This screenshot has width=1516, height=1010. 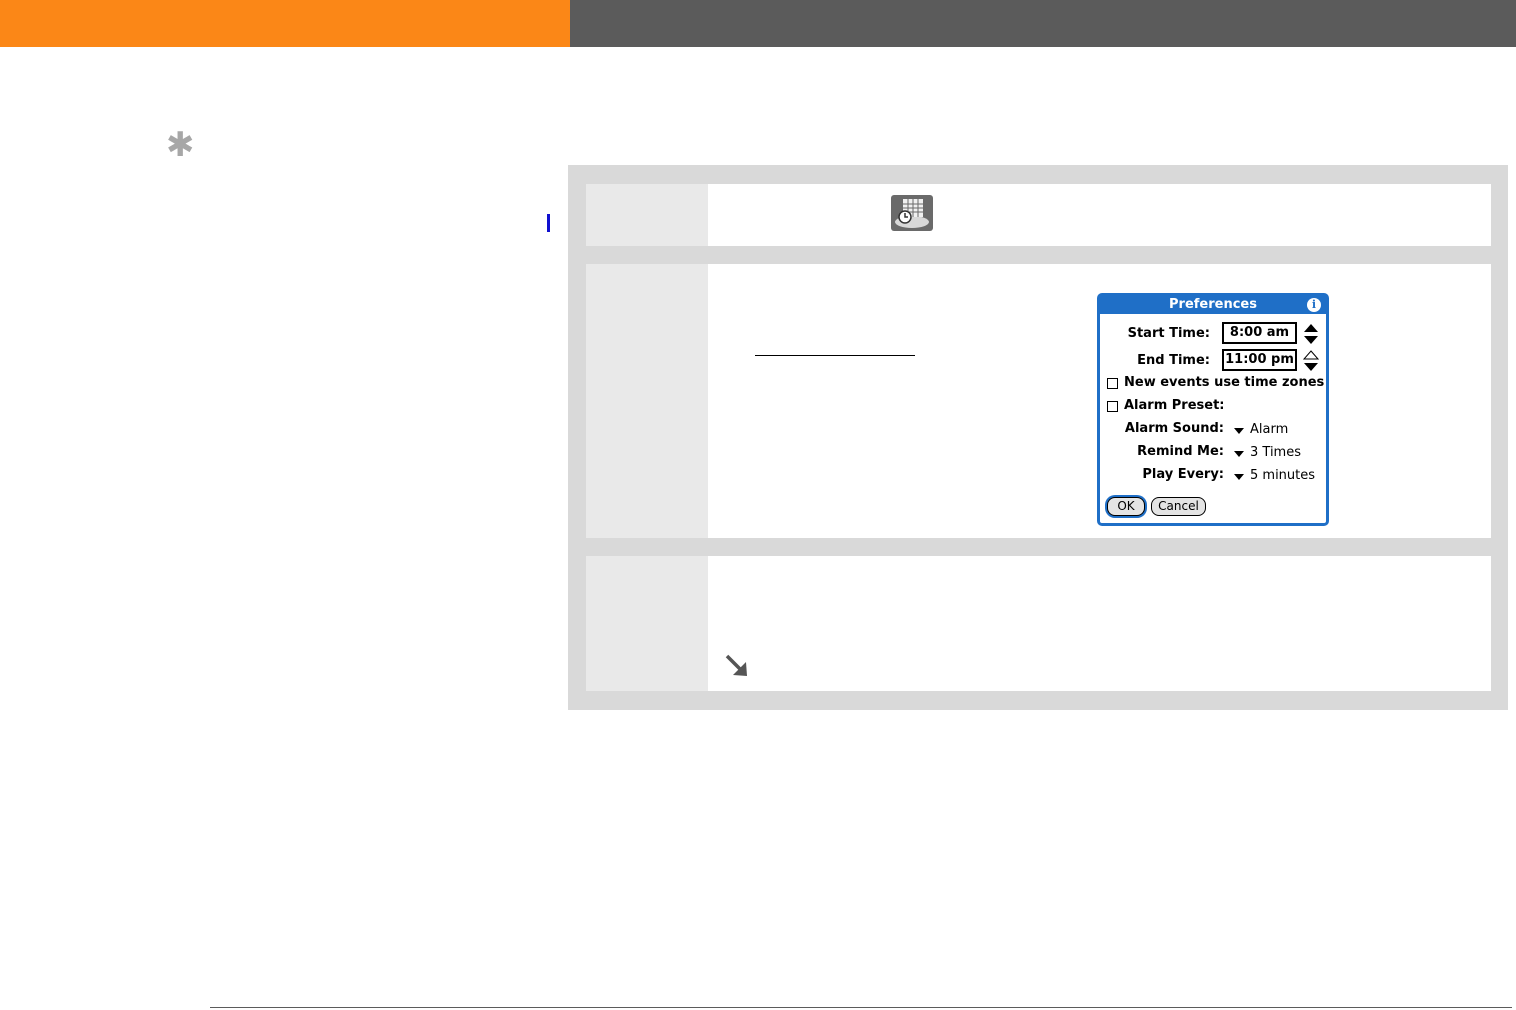 What do you see at coordinates (737, 666) in the screenshot?
I see `continue-arrow-icon` at bounding box center [737, 666].